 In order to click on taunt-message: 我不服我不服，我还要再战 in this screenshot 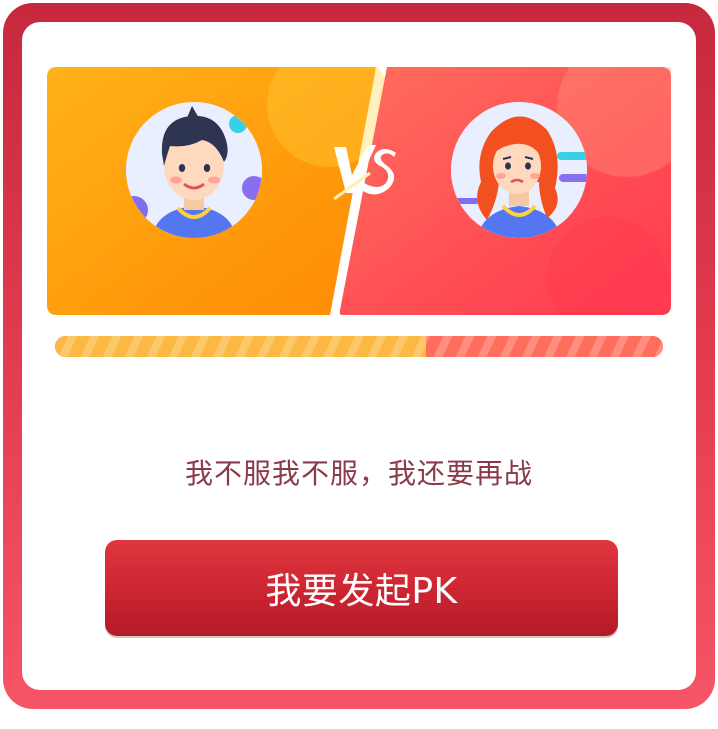, I will do `click(358, 473)`.